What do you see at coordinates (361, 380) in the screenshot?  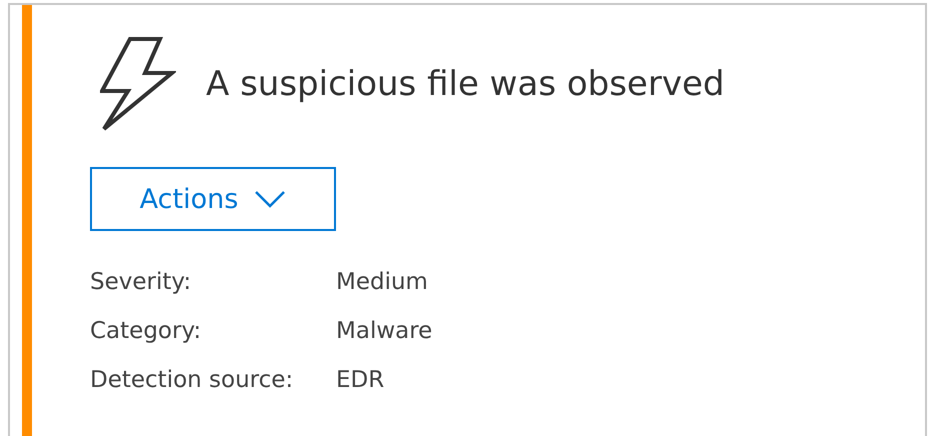 I see `detail-value: EDR` at bounding box center [361, 380].